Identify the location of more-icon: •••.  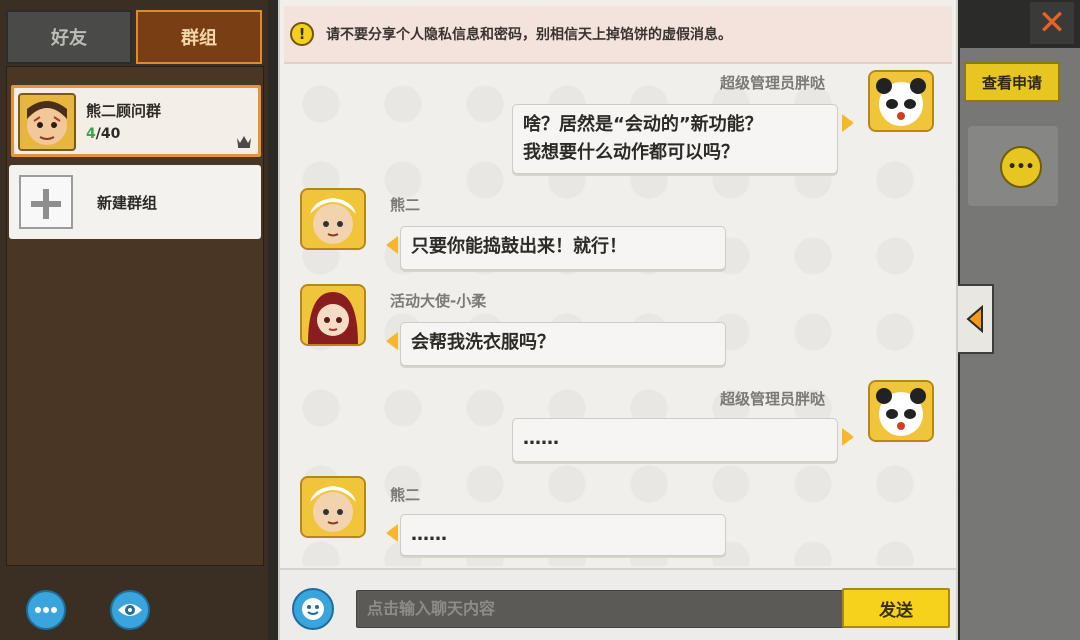
(1021, 167).